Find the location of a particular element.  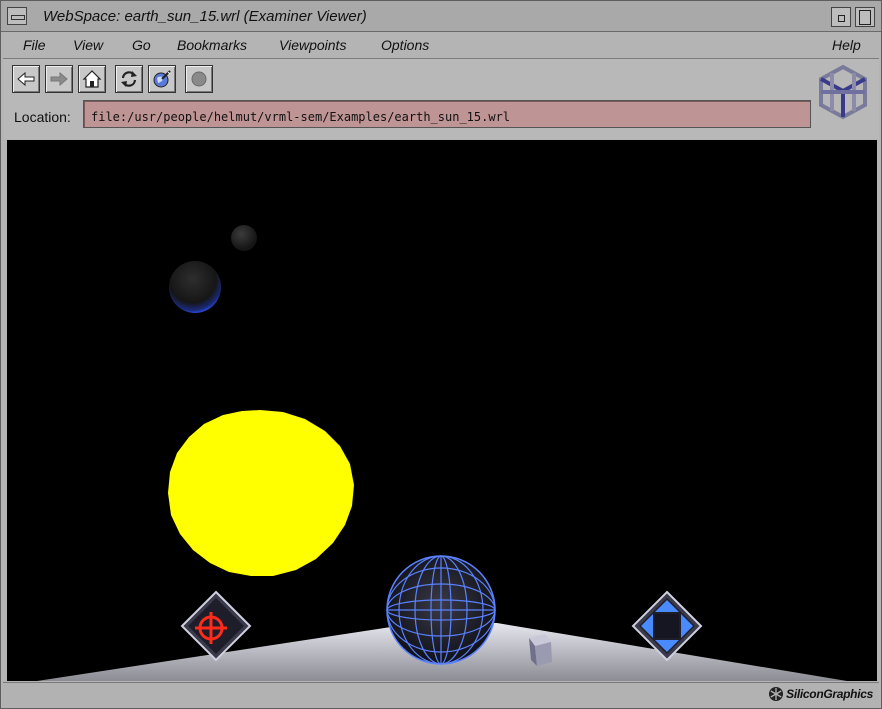

stop-icon is located at coordinates (199, 79).